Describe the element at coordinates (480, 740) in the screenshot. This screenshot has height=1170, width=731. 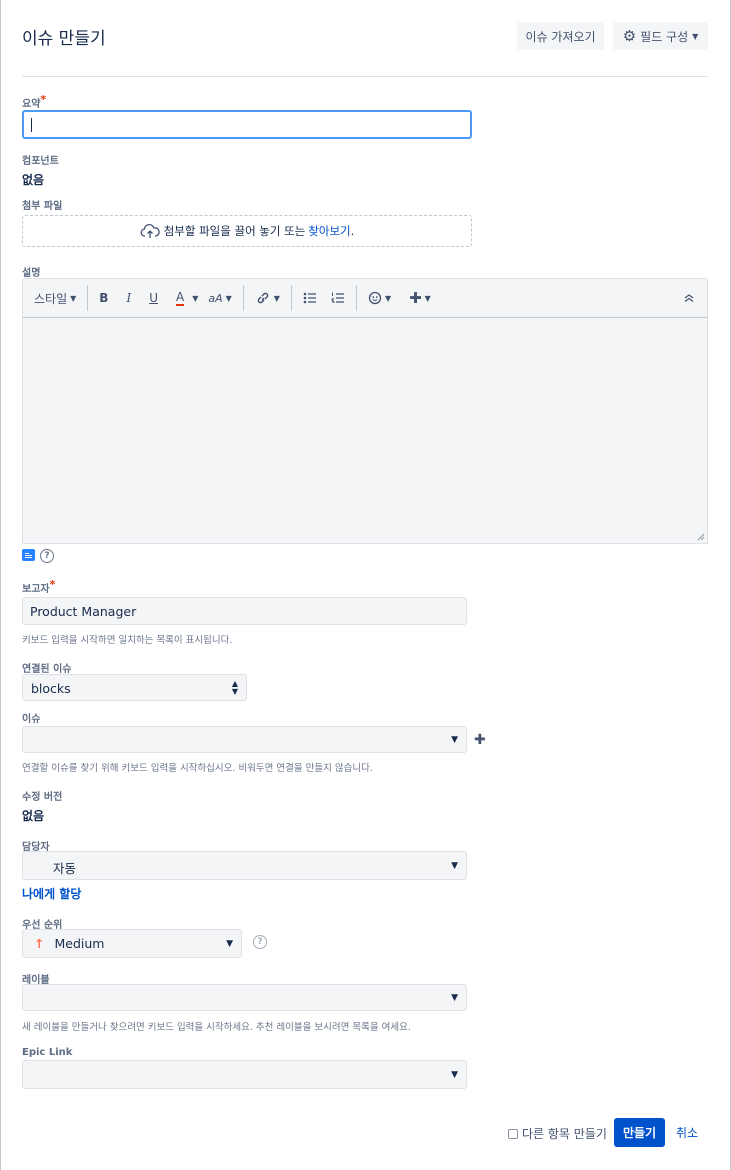
I see `add-issue-link-icon: ✚` at that location.